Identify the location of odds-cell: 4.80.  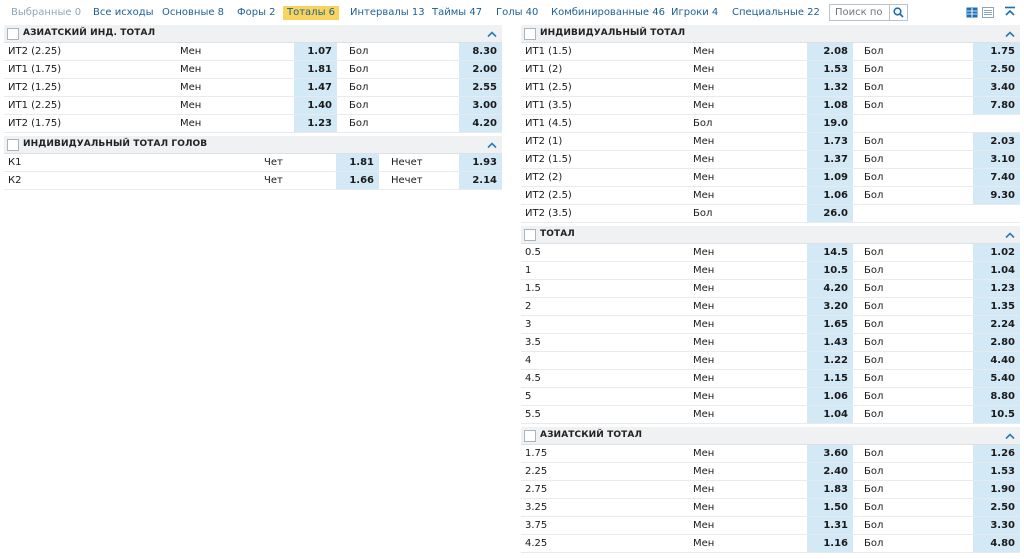
(996, 543).